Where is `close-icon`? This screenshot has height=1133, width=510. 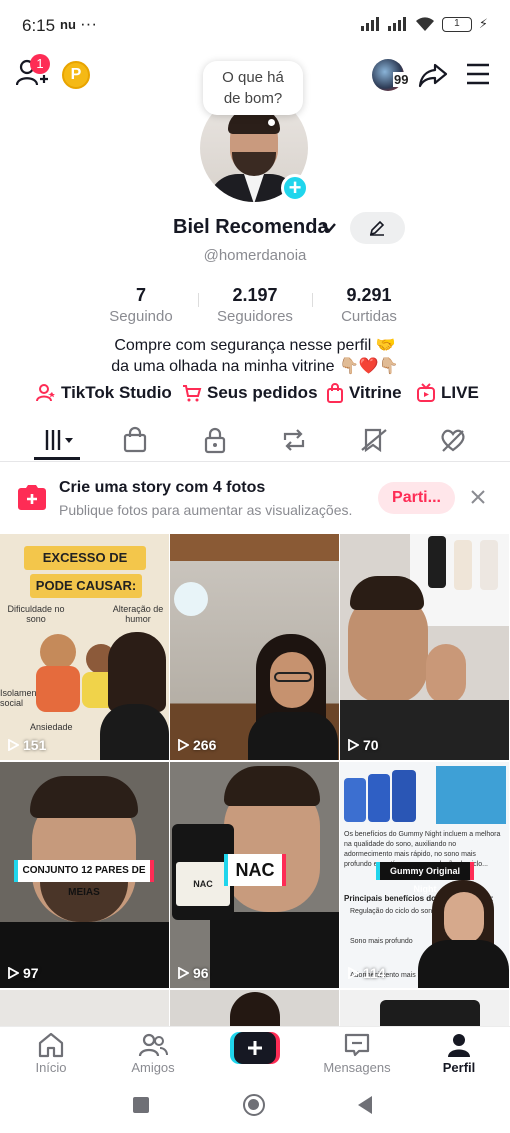
close-icon is located at coordinates (478, 497).